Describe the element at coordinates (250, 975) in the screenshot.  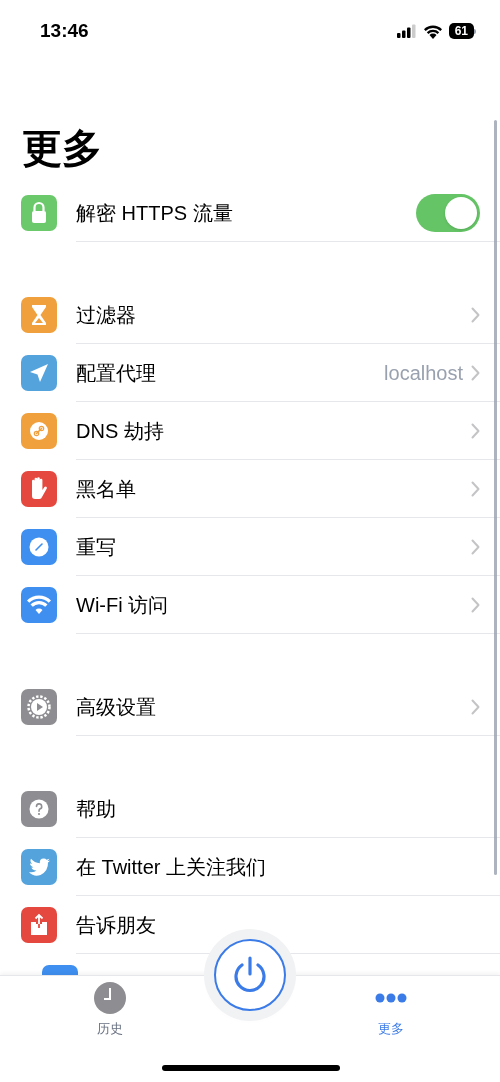
I see `power-icon` at that location.